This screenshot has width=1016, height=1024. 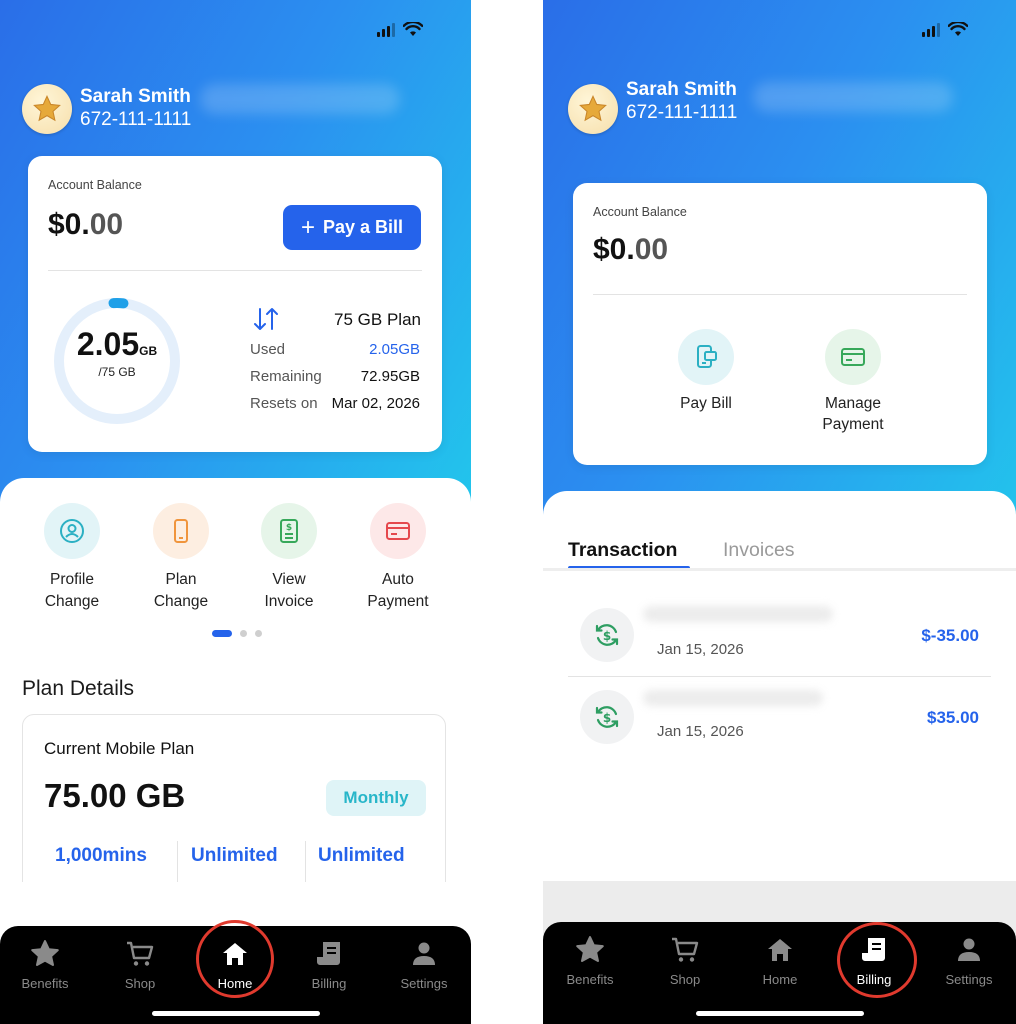 What do you see at coordinates (682, 112) in the screenshot?
I see `user-phone: 672-111-1111` at bounding box center [682, 112].